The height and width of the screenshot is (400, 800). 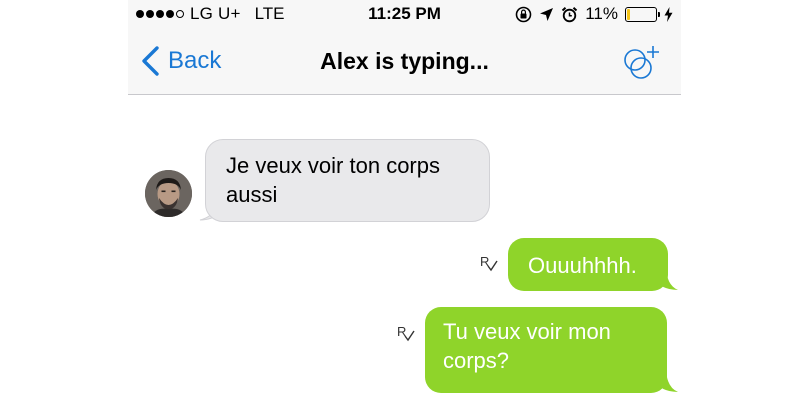 What do you see at coordinates (641, 62) in the screenshot?
I see `add-participant-icon` at bounding box center [641, 62].